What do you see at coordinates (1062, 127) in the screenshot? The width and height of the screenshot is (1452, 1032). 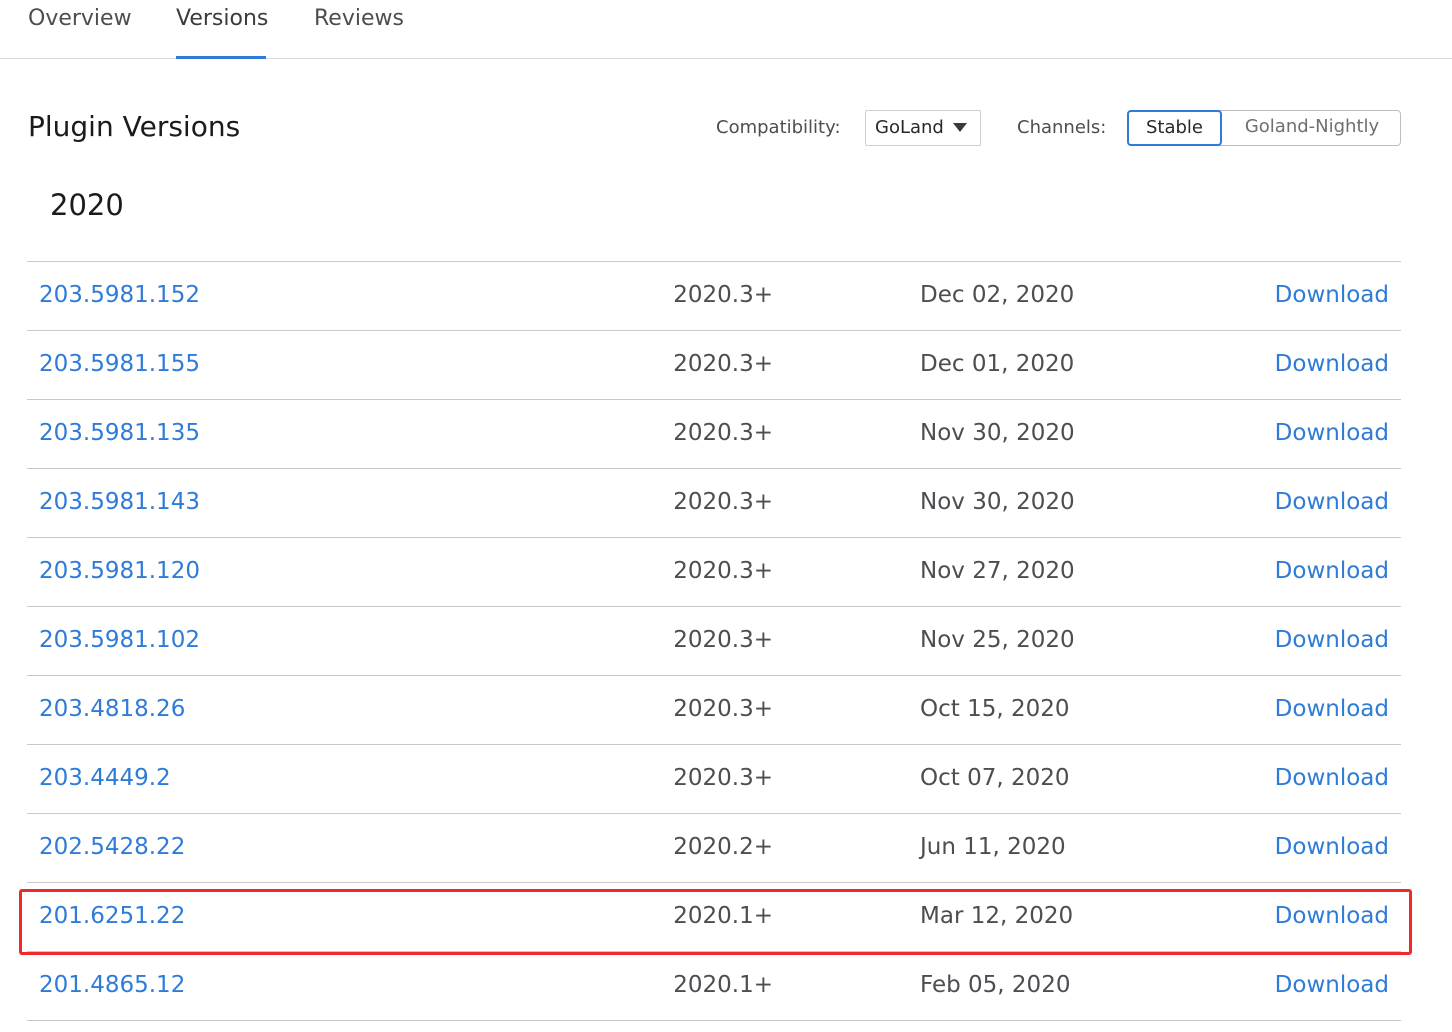 I see `channels-label: Channels:` at bounding box center [1062, 127].